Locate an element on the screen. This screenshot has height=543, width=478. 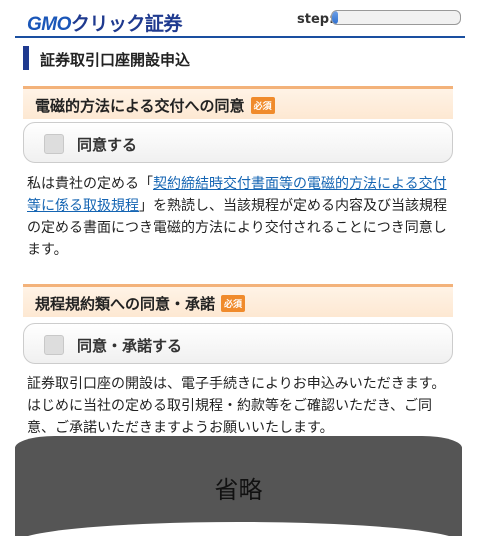
step-progress-fill is located at coordinates (335, 17).